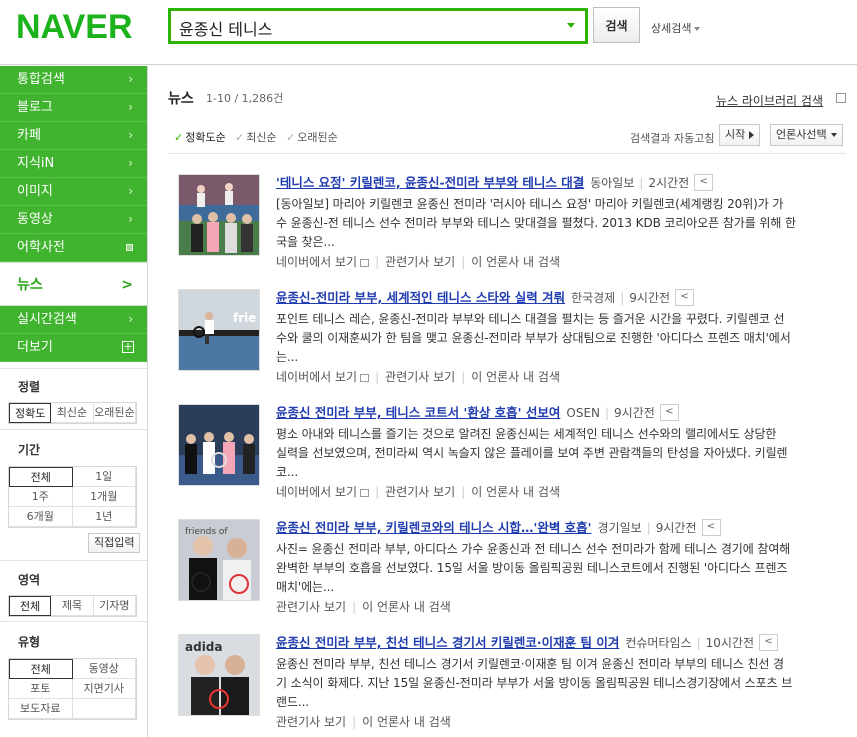 This screenshot has width=857, height=737. What do you see at coordinates (74, 27) in the screenshot?
I see `naver-logo: NAVER` at bounding box center [74, 27].